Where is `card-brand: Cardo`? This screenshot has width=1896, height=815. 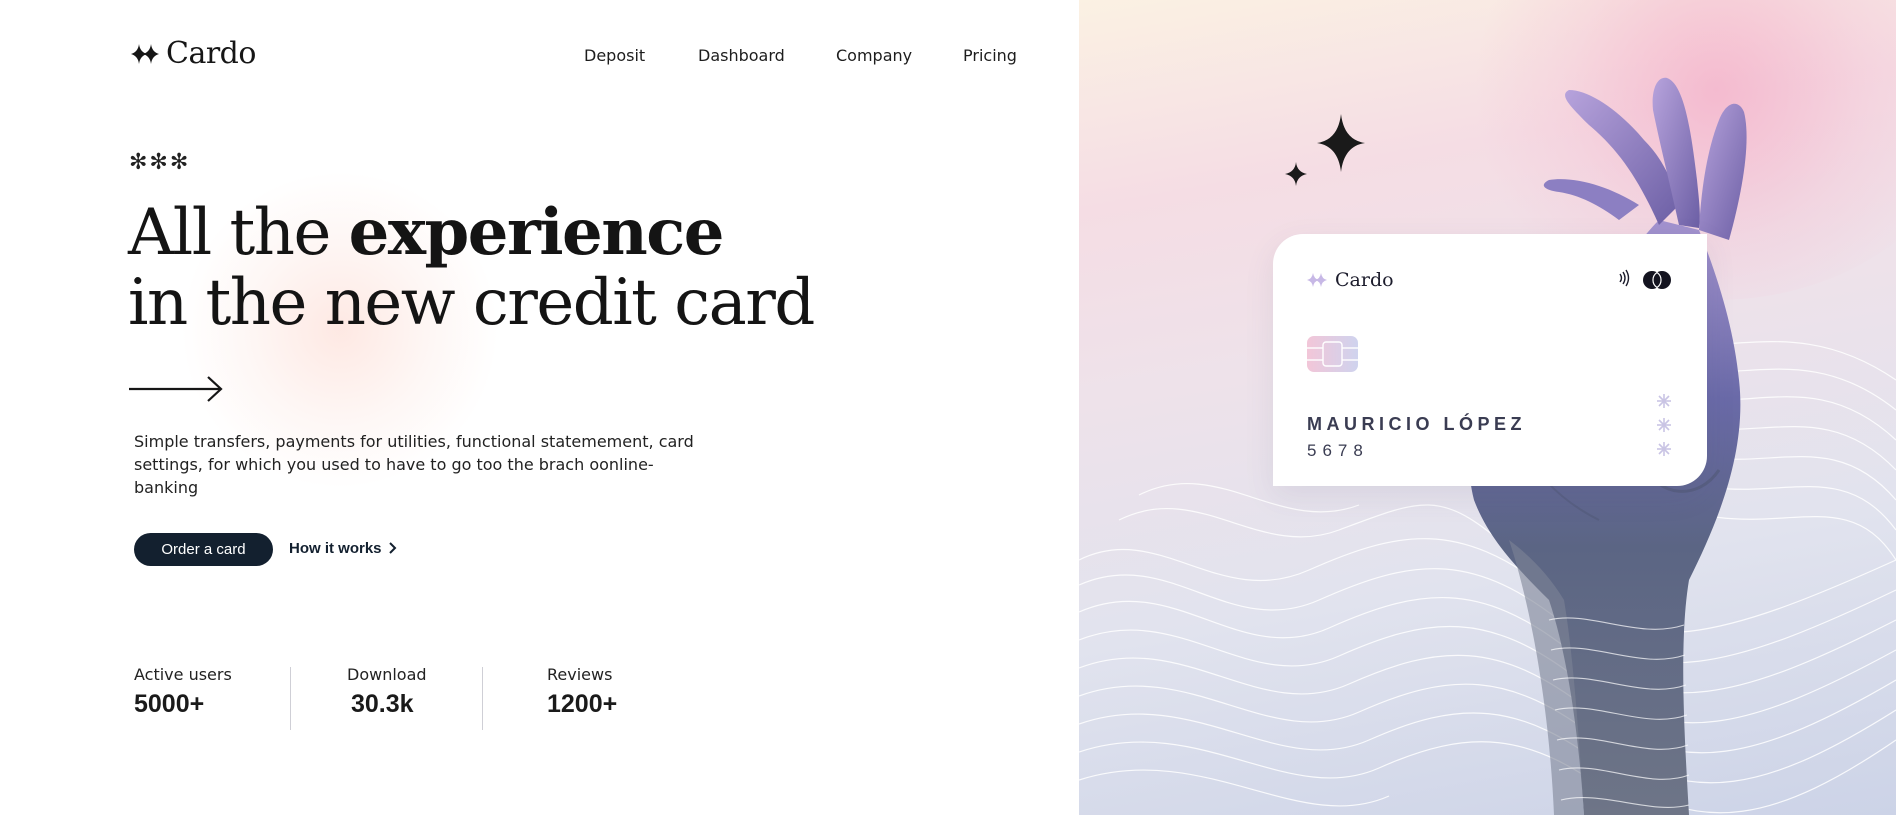 card-brand: Cardo is located at coordinates (1350, 280).